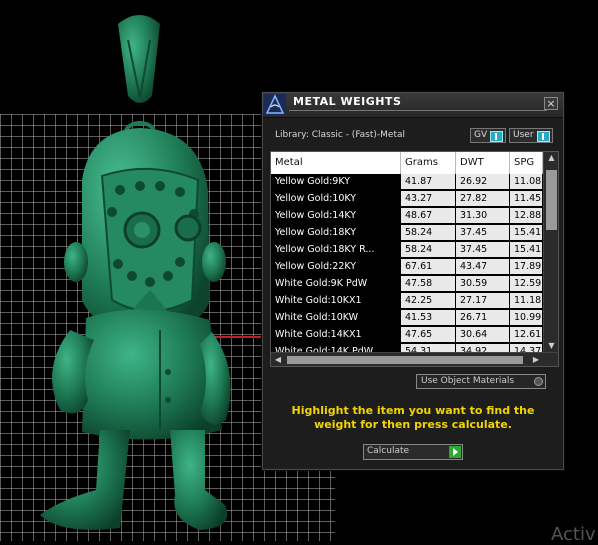 The height and width of the screenshot is (545, 598). What do you see at coordinates (526, 163) in the screenshot?
I see `column-header-spg: SPG` at bounding box center [526, 163].